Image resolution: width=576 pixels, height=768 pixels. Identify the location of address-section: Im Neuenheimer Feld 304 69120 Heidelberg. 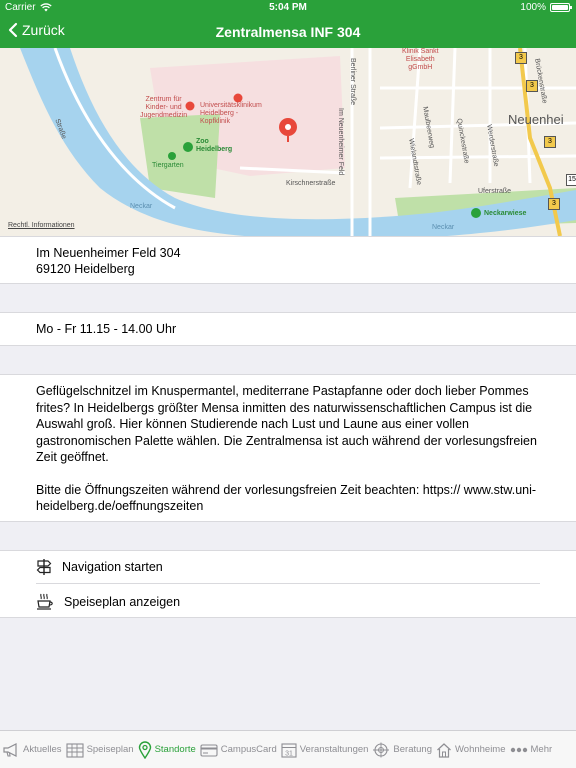
(288, 260).